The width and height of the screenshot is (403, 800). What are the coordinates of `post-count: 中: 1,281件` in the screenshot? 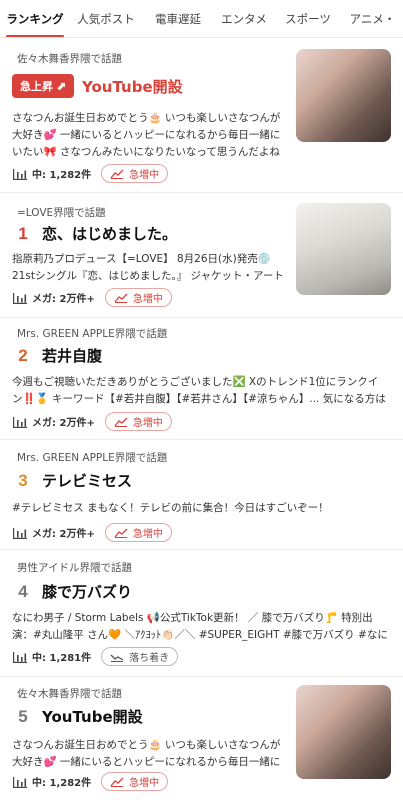 It's located at (62, 658).